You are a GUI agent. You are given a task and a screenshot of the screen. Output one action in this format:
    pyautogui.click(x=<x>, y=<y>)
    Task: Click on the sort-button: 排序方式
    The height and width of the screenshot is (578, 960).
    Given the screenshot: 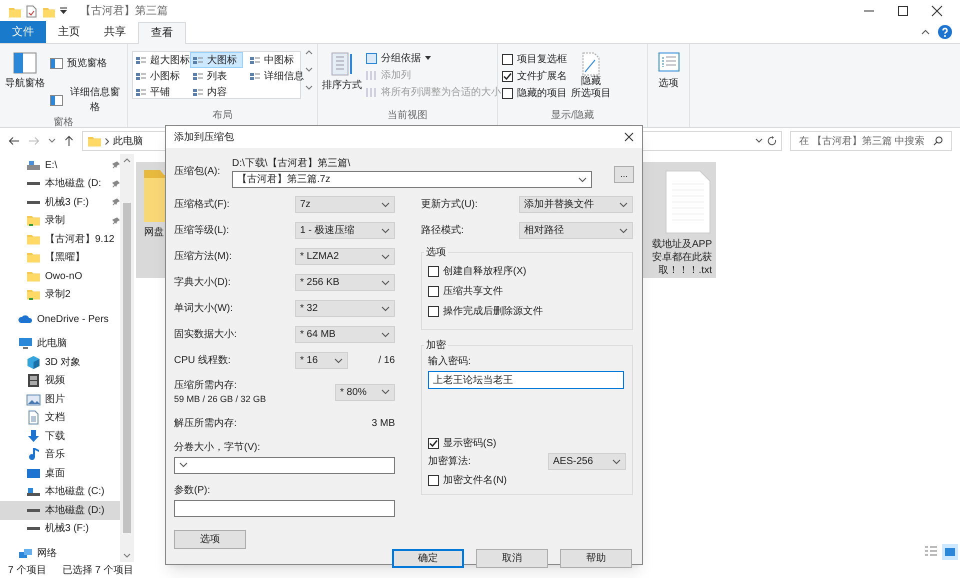 What is the action you would take?
    pyautogui.click(x=342, y=78)
    